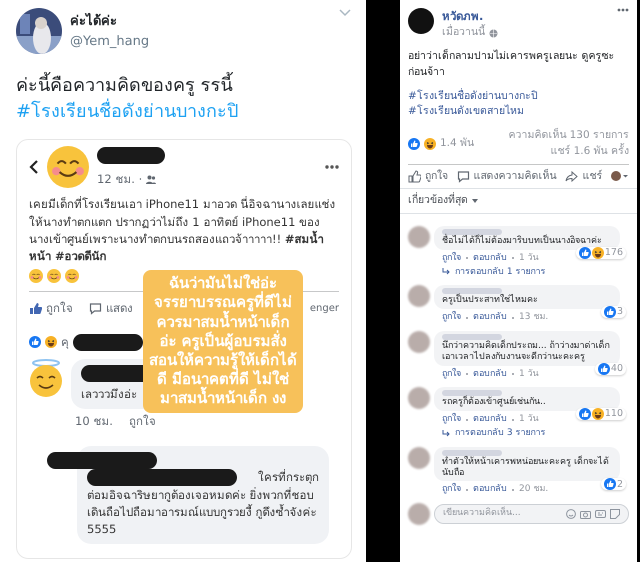  I want to click on post-text: อย่าว่าเด็กลามปามไม่เคารพครูเลยนะ ดูครูซะก่อนจ้าา, so click(512, 64).